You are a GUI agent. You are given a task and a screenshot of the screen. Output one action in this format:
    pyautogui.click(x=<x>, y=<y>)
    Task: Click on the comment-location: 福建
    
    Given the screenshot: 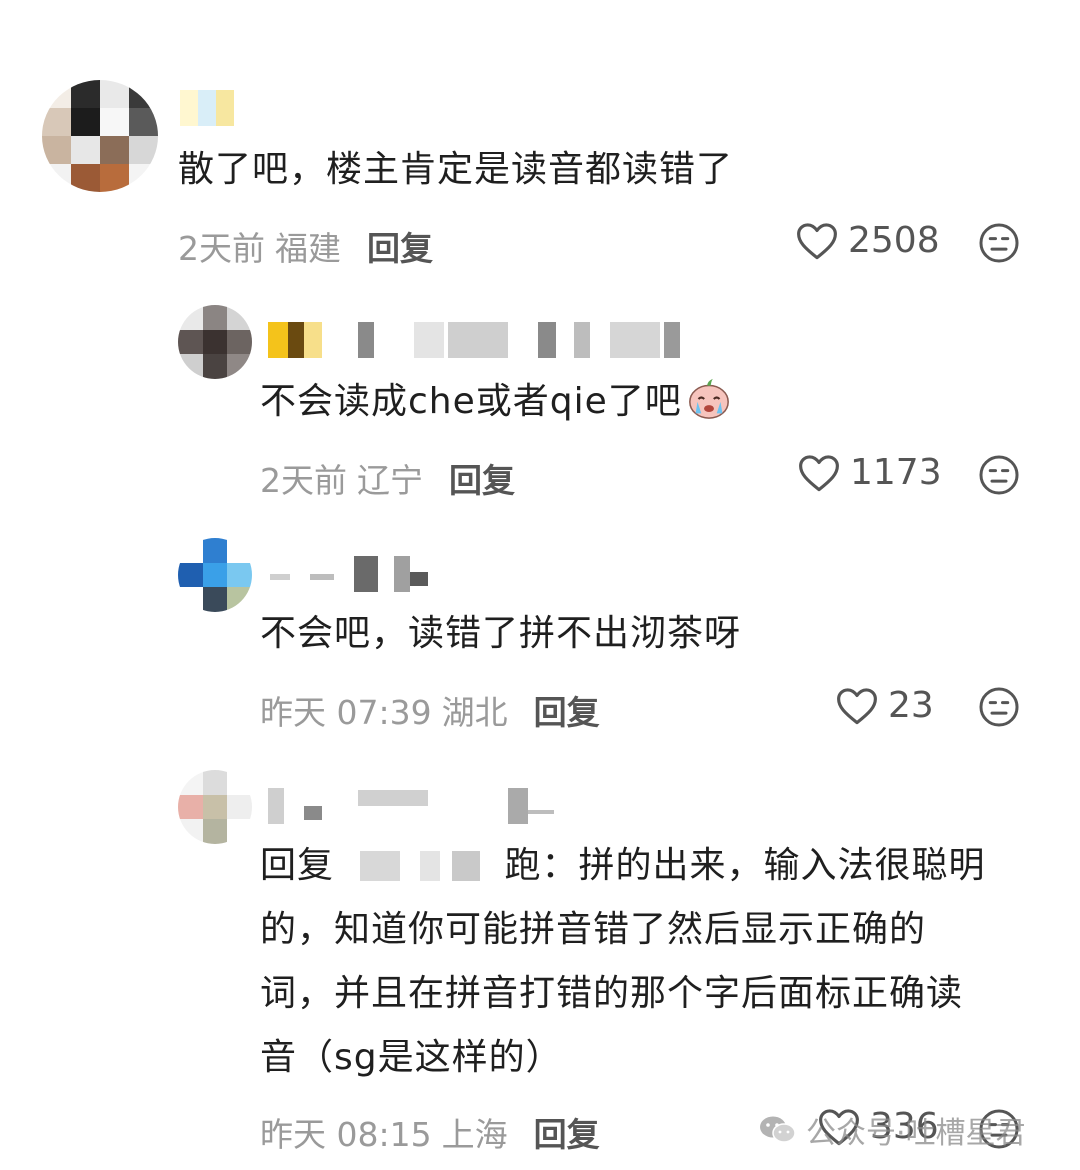 What is the action you would take?
    pyautogui.click(x=308, y=248)
    